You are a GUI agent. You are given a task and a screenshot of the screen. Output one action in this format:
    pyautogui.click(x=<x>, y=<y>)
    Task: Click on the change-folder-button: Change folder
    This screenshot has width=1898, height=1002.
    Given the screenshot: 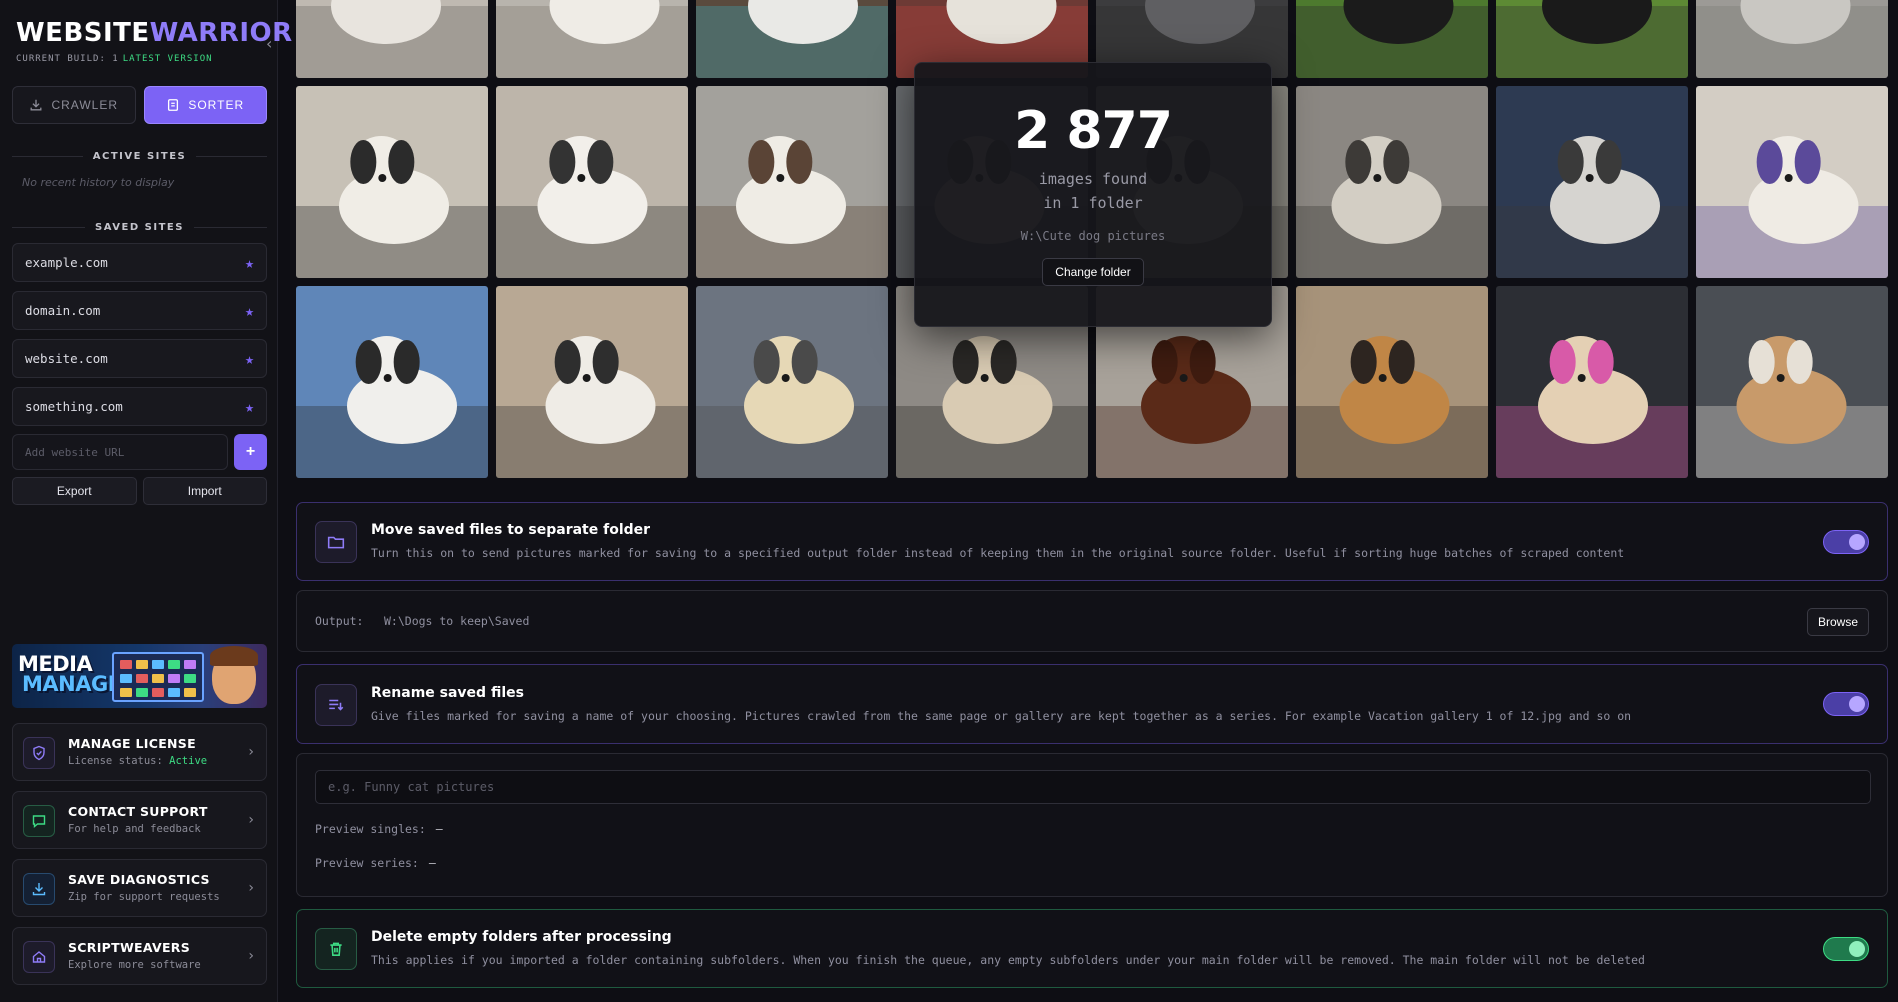 What is the action you would take?
    pyautogui.click(x=1093, y=272)
    